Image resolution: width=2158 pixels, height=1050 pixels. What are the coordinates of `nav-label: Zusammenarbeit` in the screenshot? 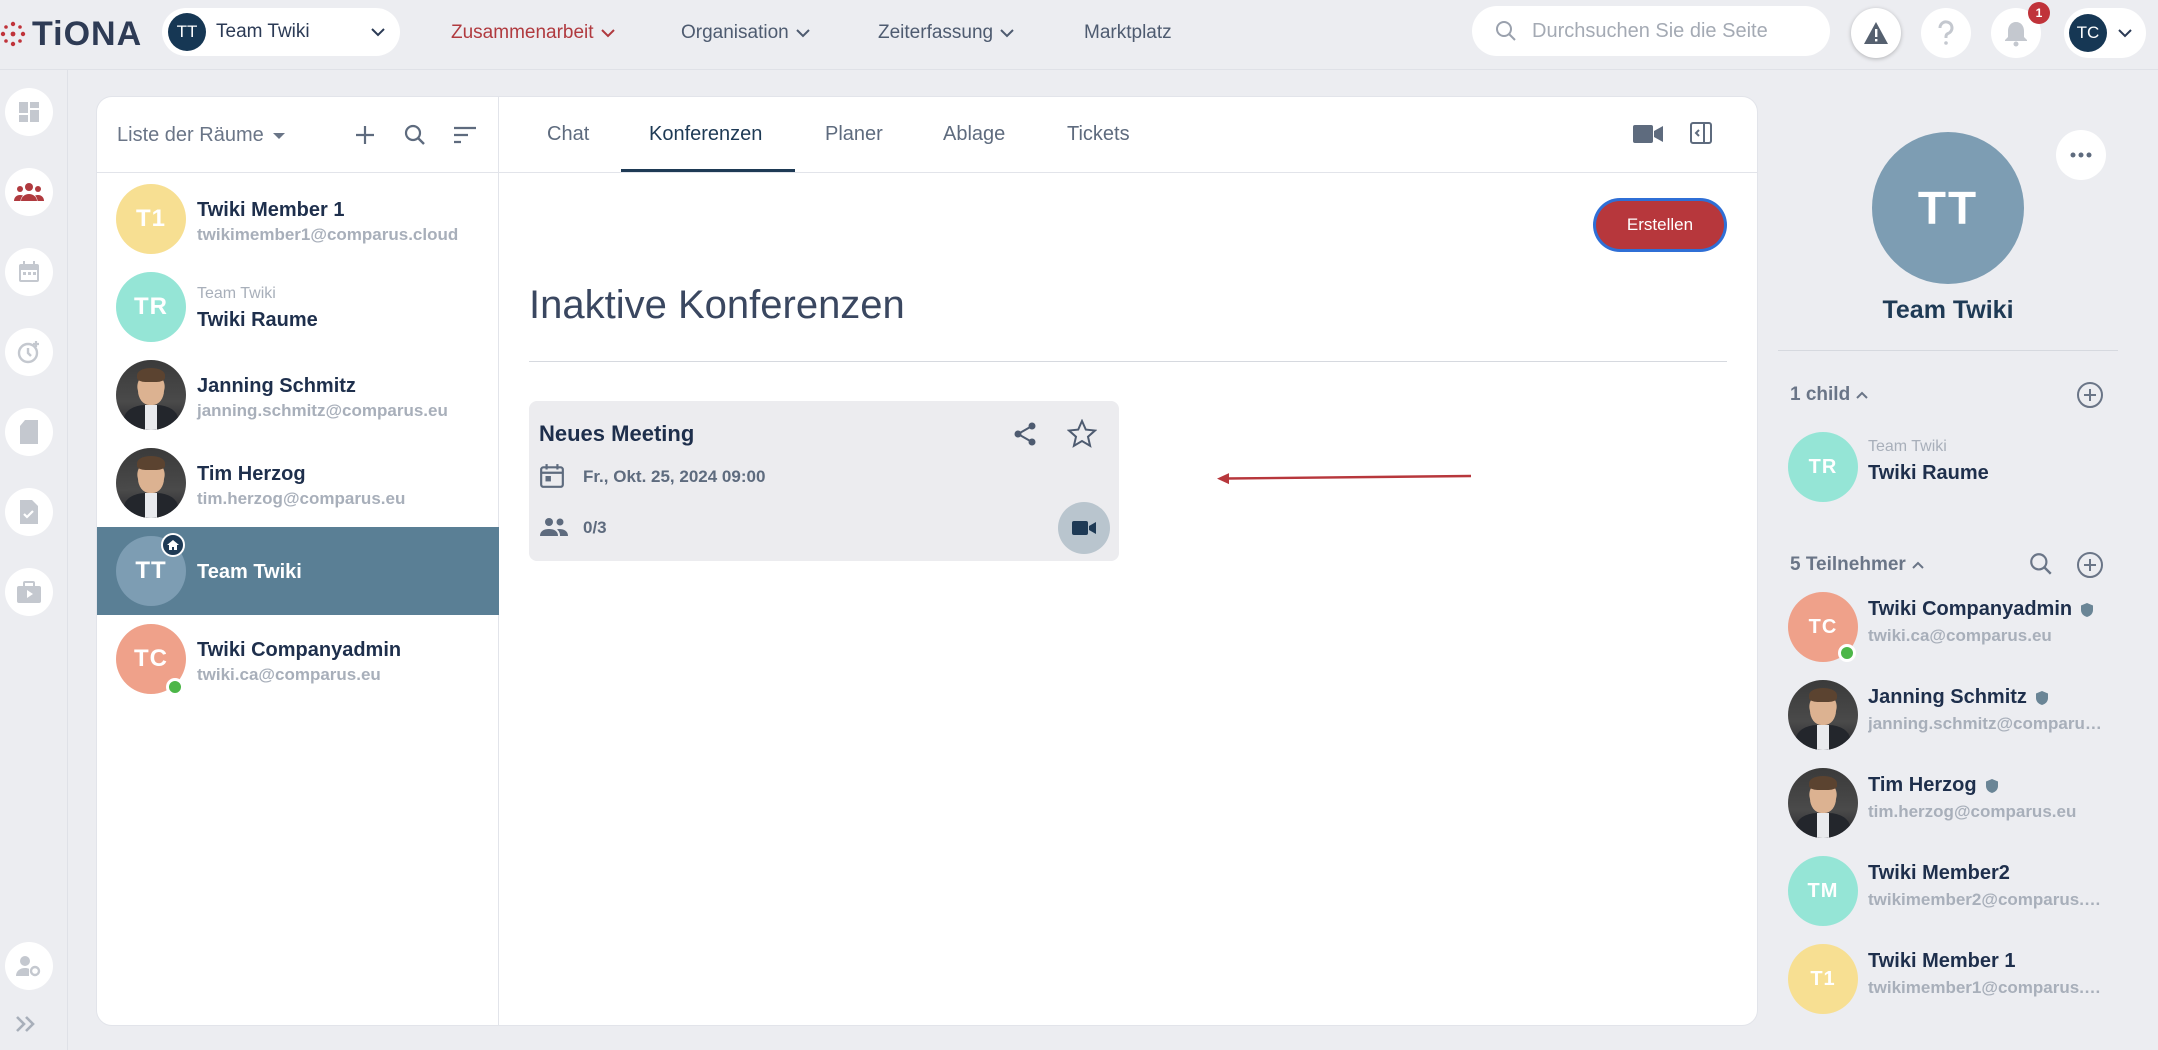 It's located at (522, 32).